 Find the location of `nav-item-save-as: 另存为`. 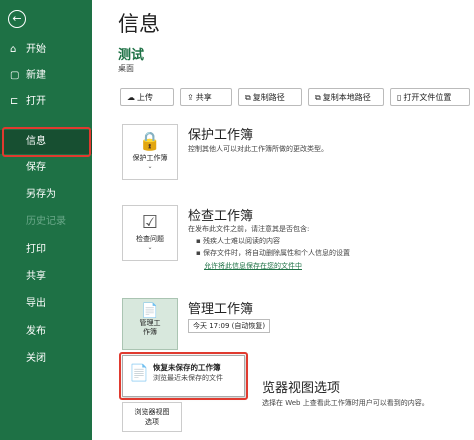

nav-item-save-as: 另存为 is located at coordinates (46, 195).